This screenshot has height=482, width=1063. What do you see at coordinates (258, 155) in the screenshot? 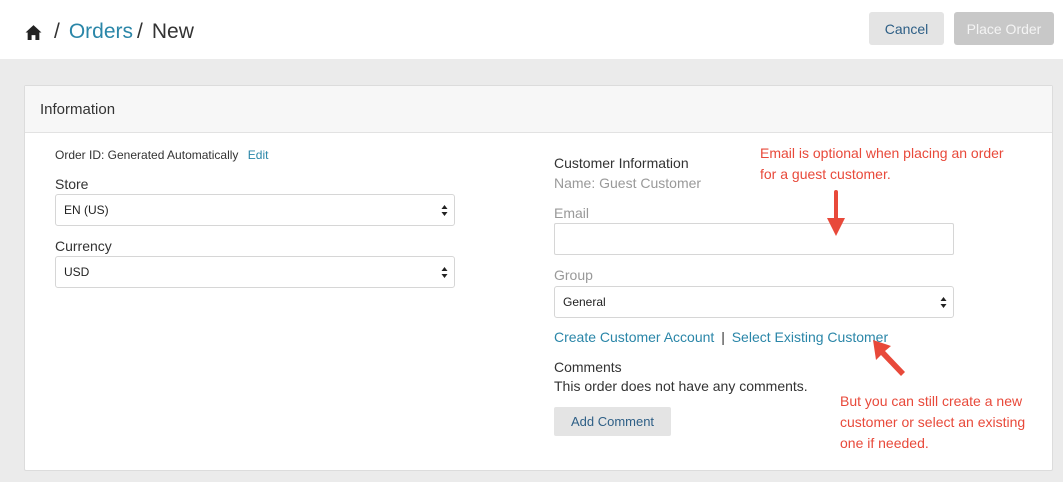
I see `edit-order-id-link: Edit` at bounding box center [258, 155].